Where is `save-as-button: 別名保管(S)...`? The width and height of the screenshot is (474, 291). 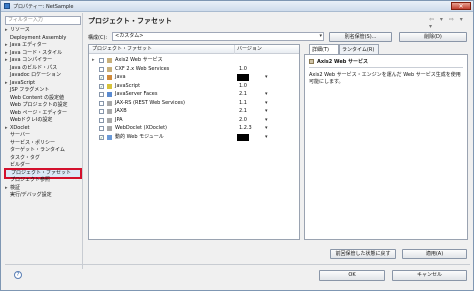 save-as-button: 別名保管(S)... is located at coordinates (360, 37).